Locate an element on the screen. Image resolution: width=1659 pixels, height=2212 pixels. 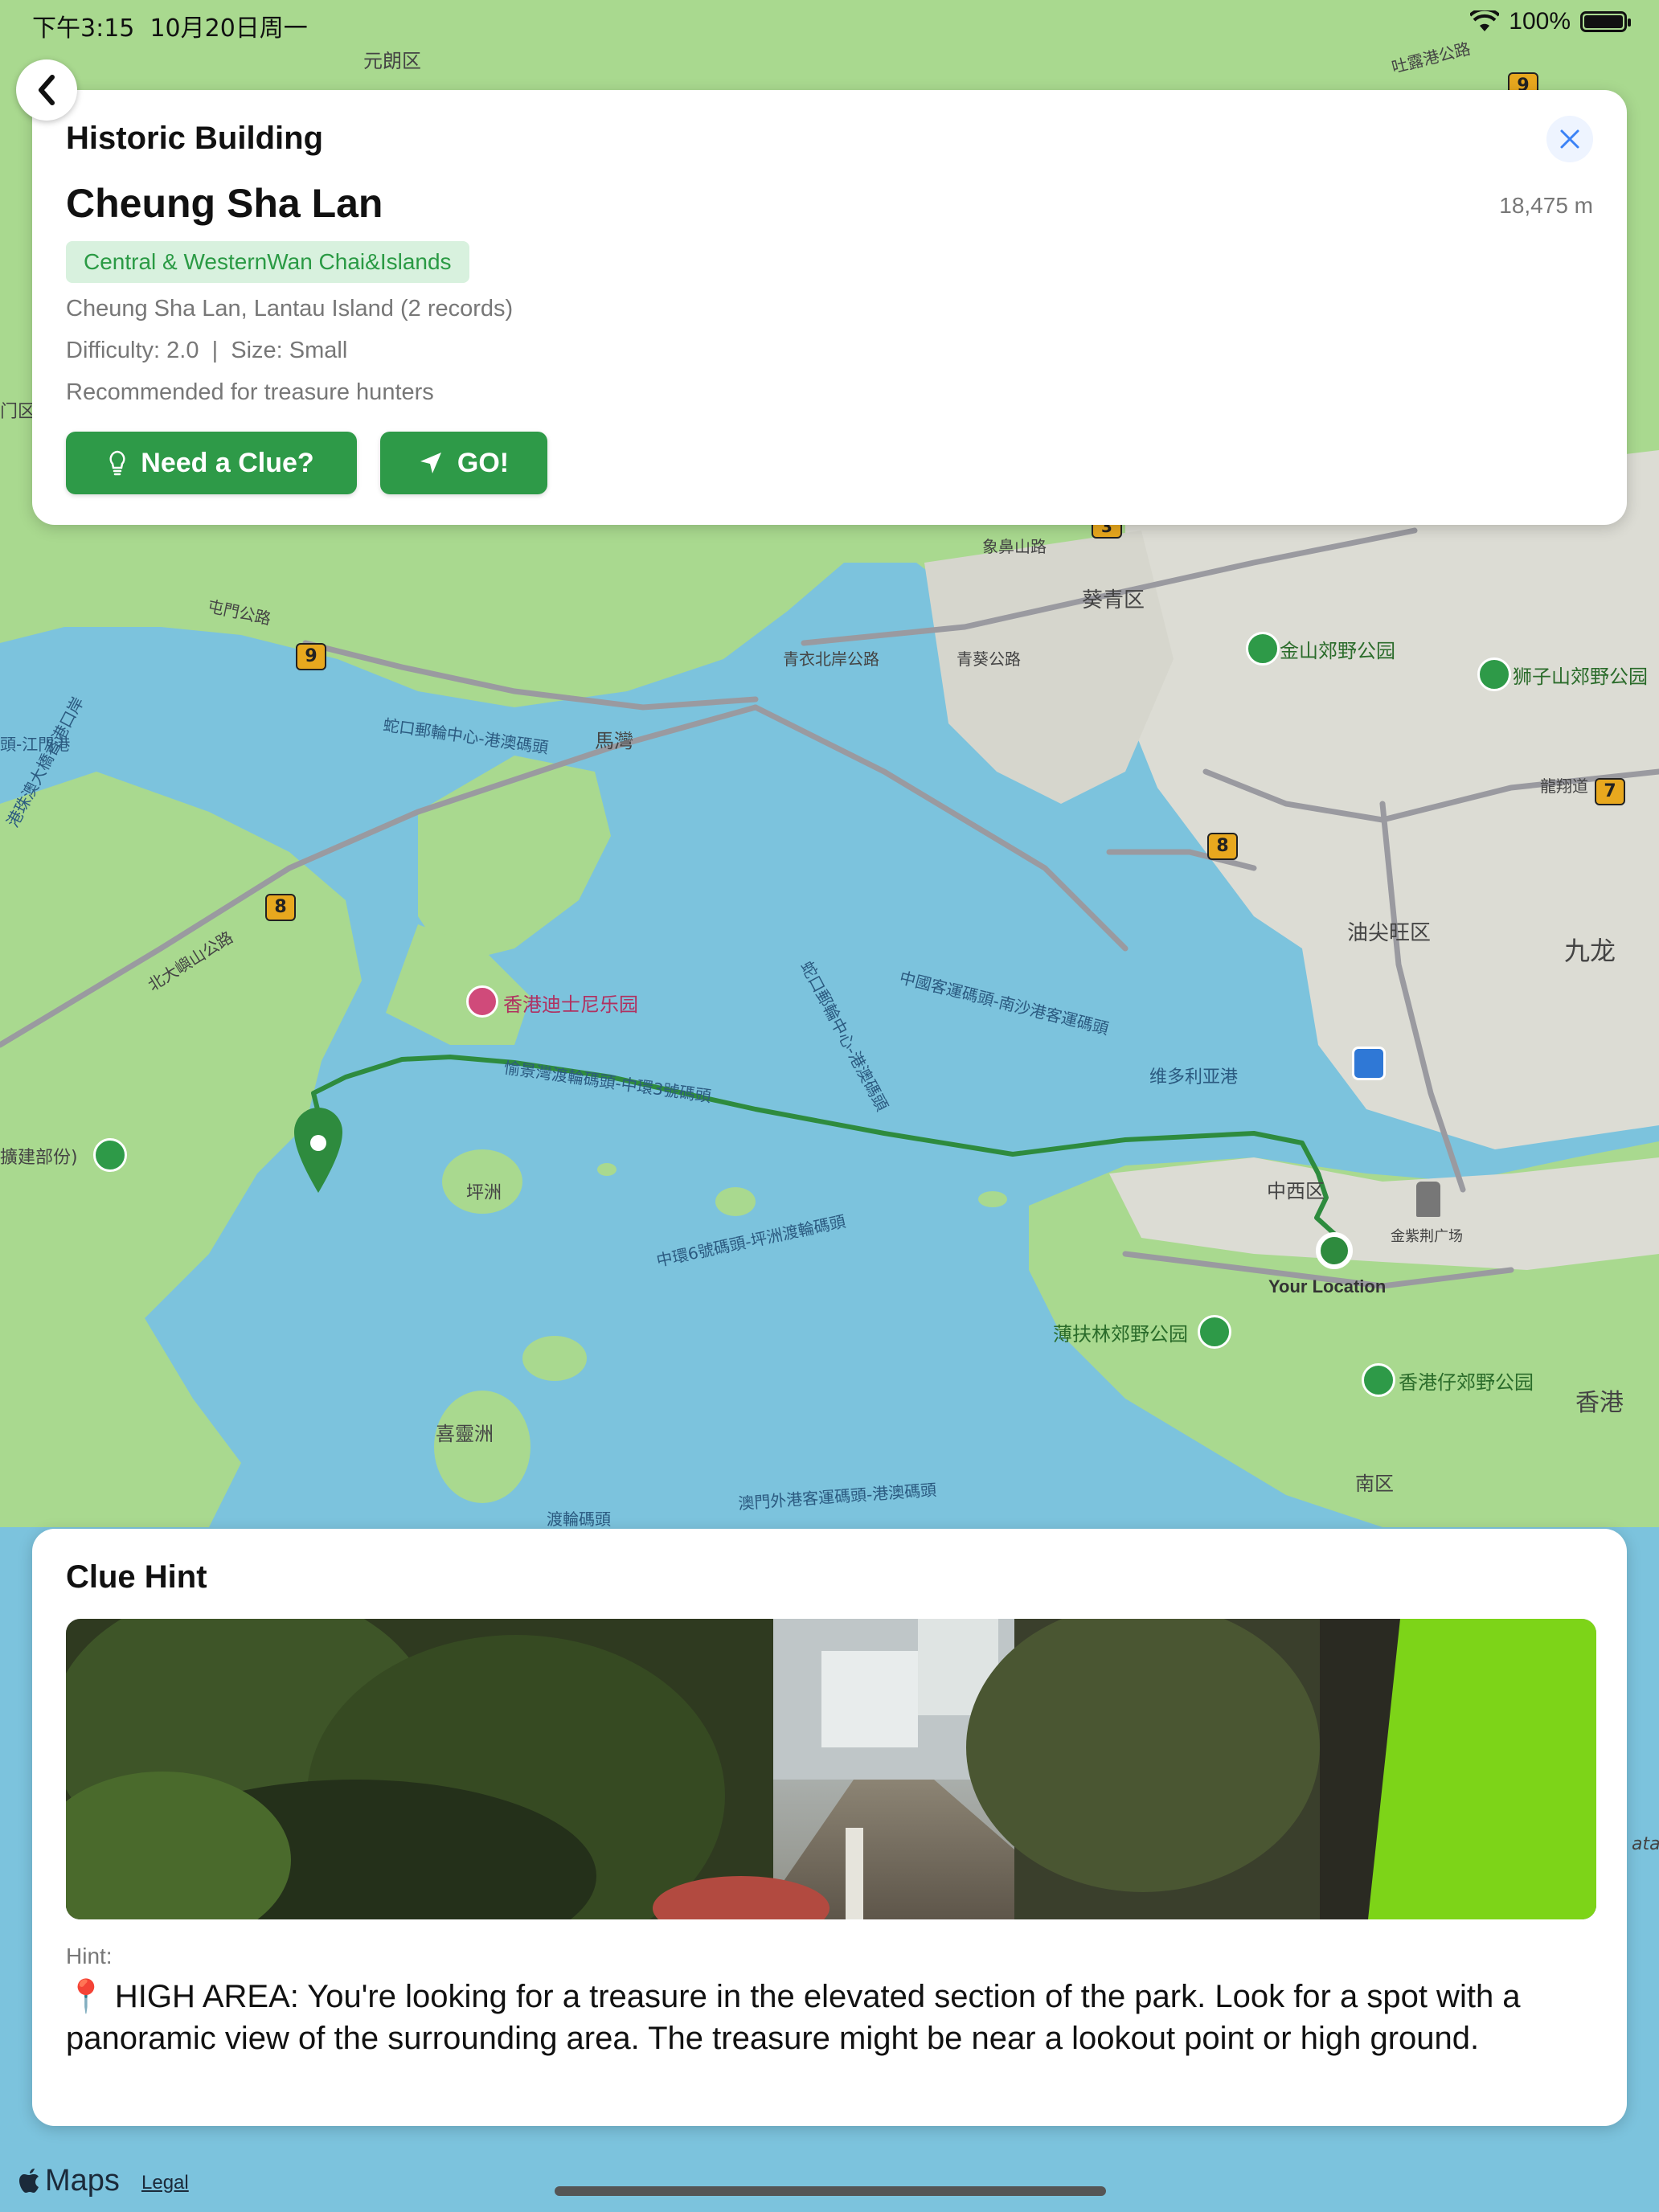
lightbulb-icon is located at coordinates (117, 463).